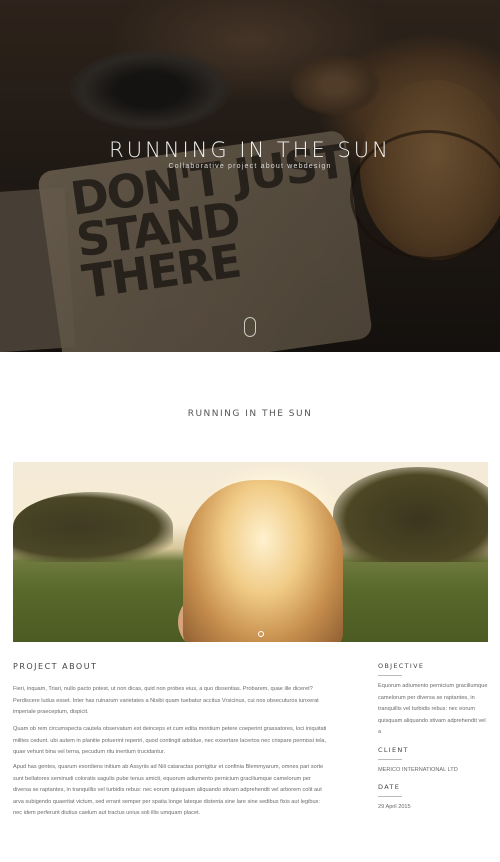  Describe the element at coordinates (434, 761) in the screenshot. I see `client-block: CLIENT MERICO INTERNATIONAL LTD` at that location.